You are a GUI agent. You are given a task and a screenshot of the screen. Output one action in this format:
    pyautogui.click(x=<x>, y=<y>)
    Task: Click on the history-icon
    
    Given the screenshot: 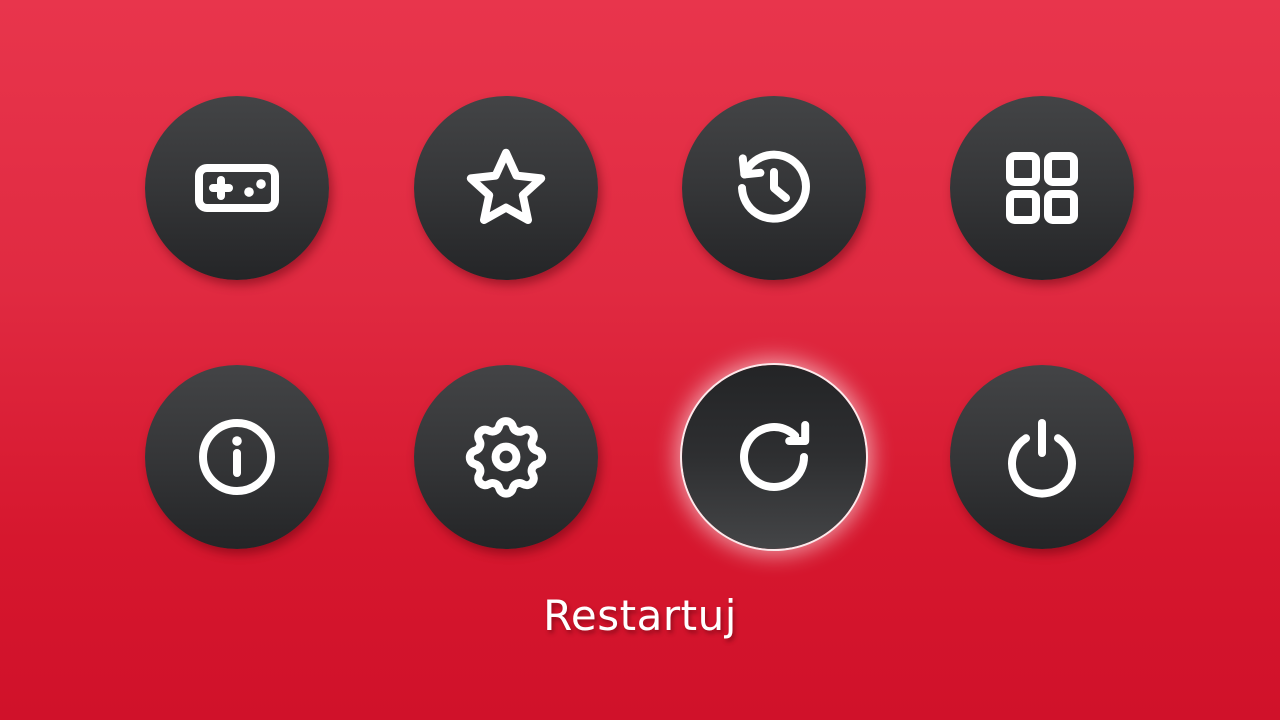 What is the action you would take?
    pyautogui.click(x=774, y=186)
    